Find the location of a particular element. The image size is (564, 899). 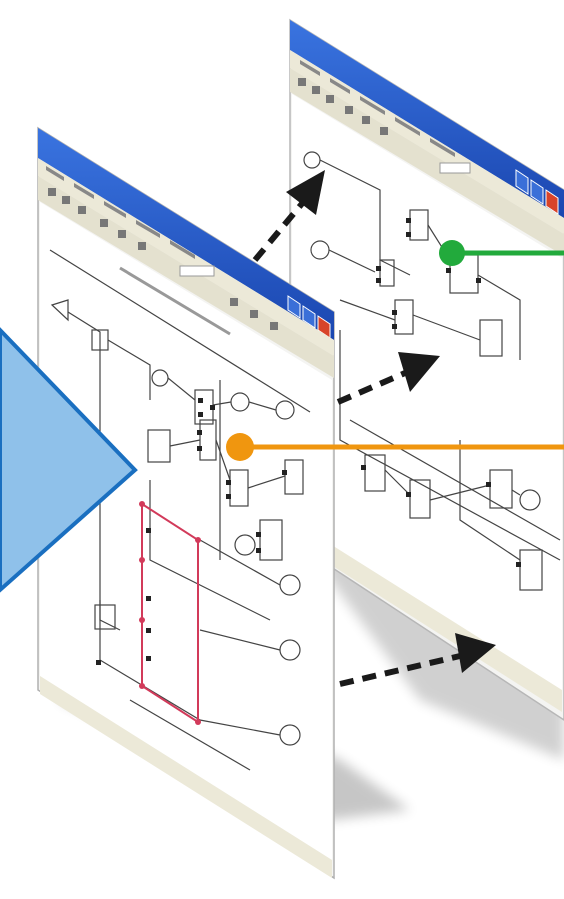

orange-callout-dot is located at coordinates (240, 447).